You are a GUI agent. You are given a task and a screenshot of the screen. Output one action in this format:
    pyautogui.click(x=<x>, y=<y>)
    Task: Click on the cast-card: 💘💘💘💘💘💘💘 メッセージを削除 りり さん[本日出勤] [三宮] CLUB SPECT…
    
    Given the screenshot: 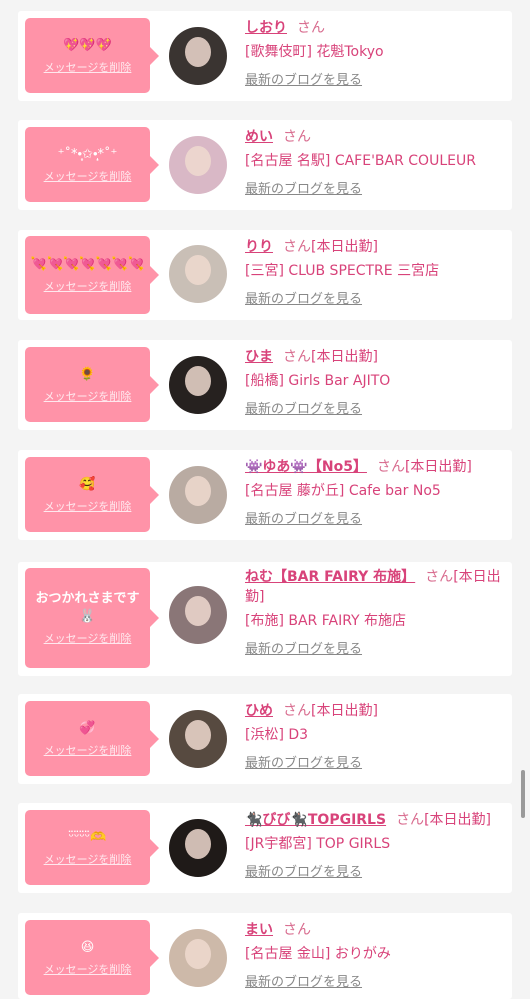 What is the action you would take?
    pyautogui.click(x=265, y=275)
    